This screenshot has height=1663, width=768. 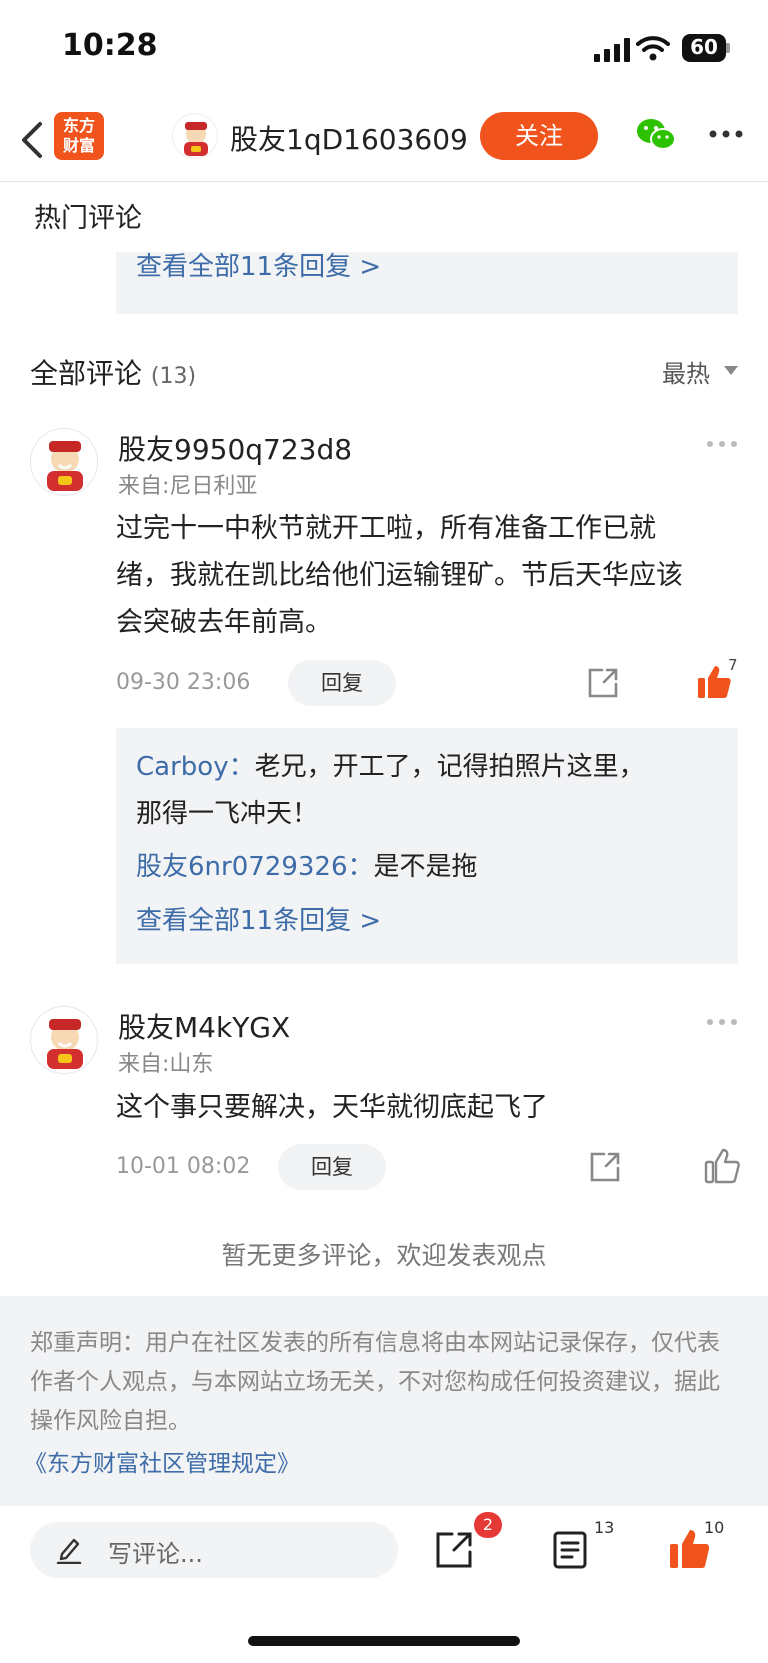 What do you see at coordinates (332, 1107) in the screenshot?
I see `comment-content-line: 这个事只要解决，天华就彻底起飞了` at bounding box center [332, 1107].